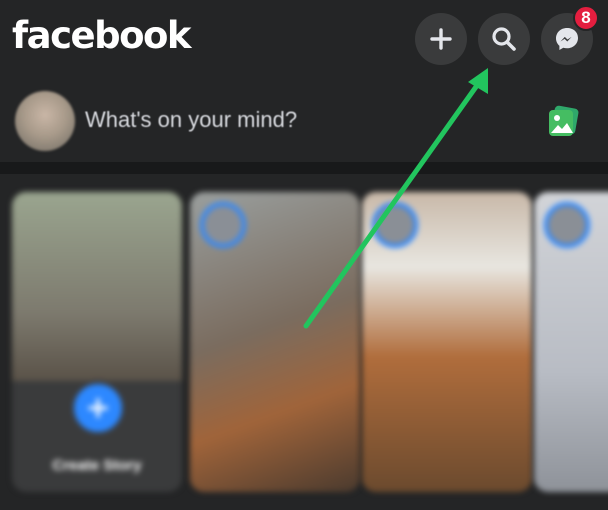  I want to click on search-icon, so click(504, 39).